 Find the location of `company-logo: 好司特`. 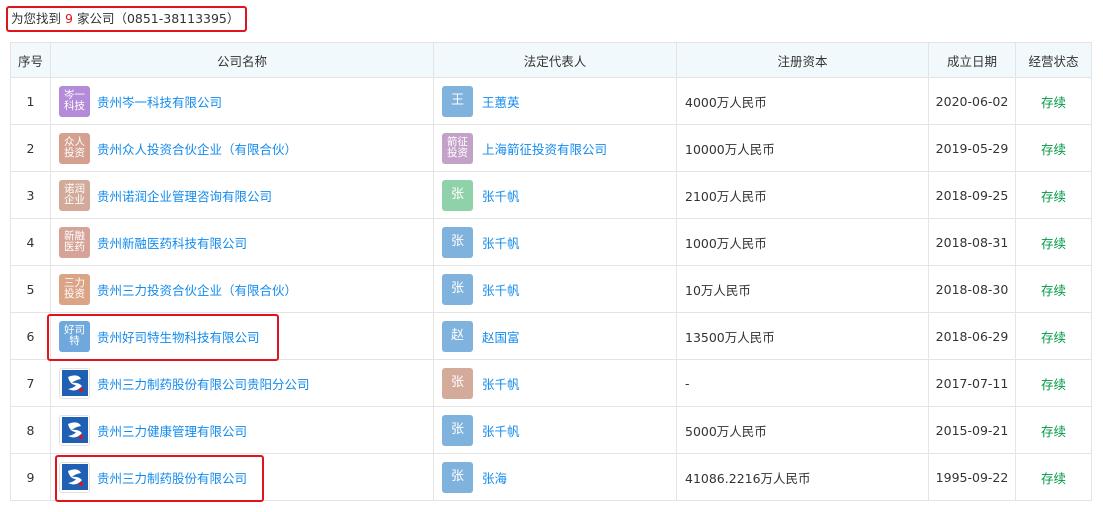

company-logo: 好司特 is located at coordinates (74, 336).